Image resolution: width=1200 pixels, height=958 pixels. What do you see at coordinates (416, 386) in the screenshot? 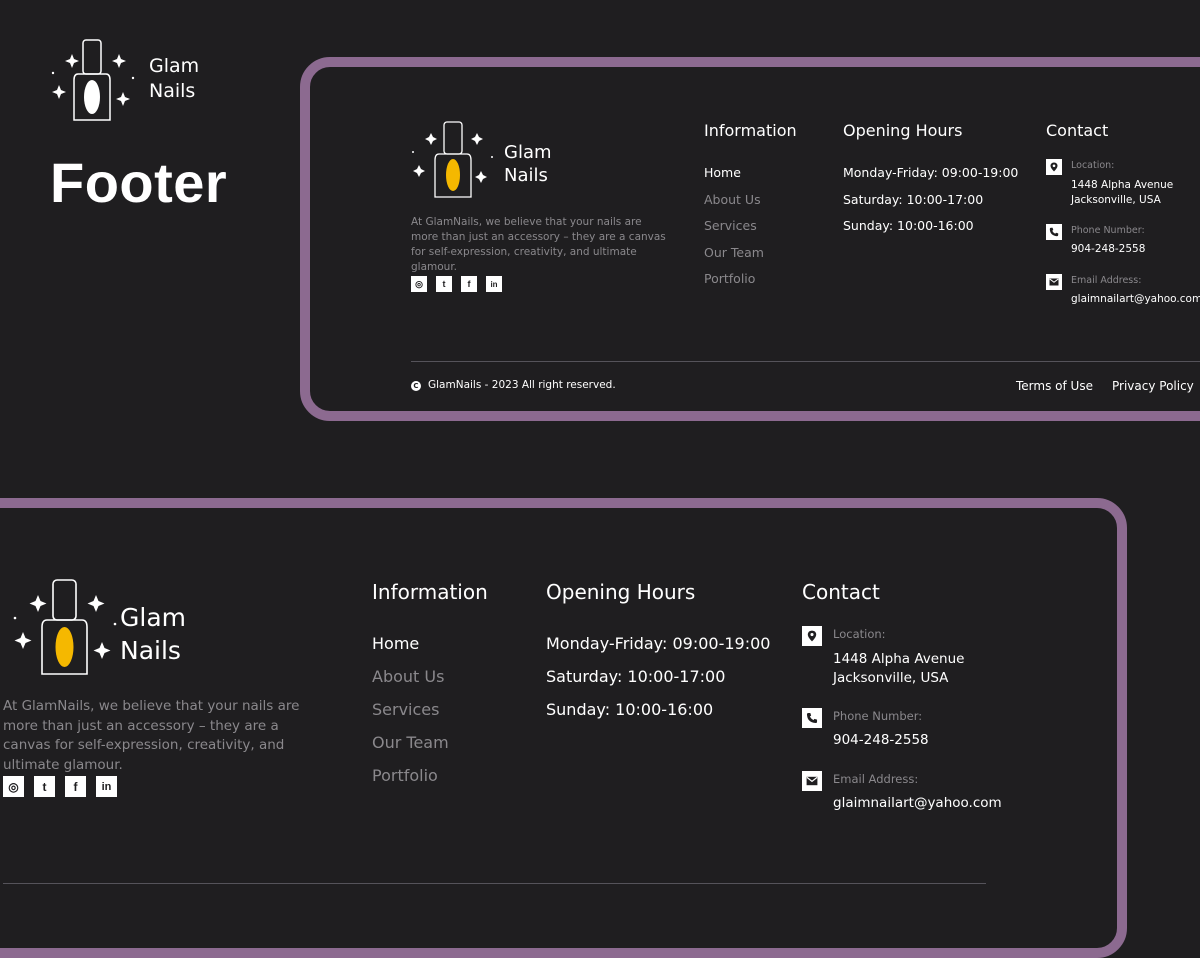
I see `copyright-icon: C` at bounding box center [416, 386].